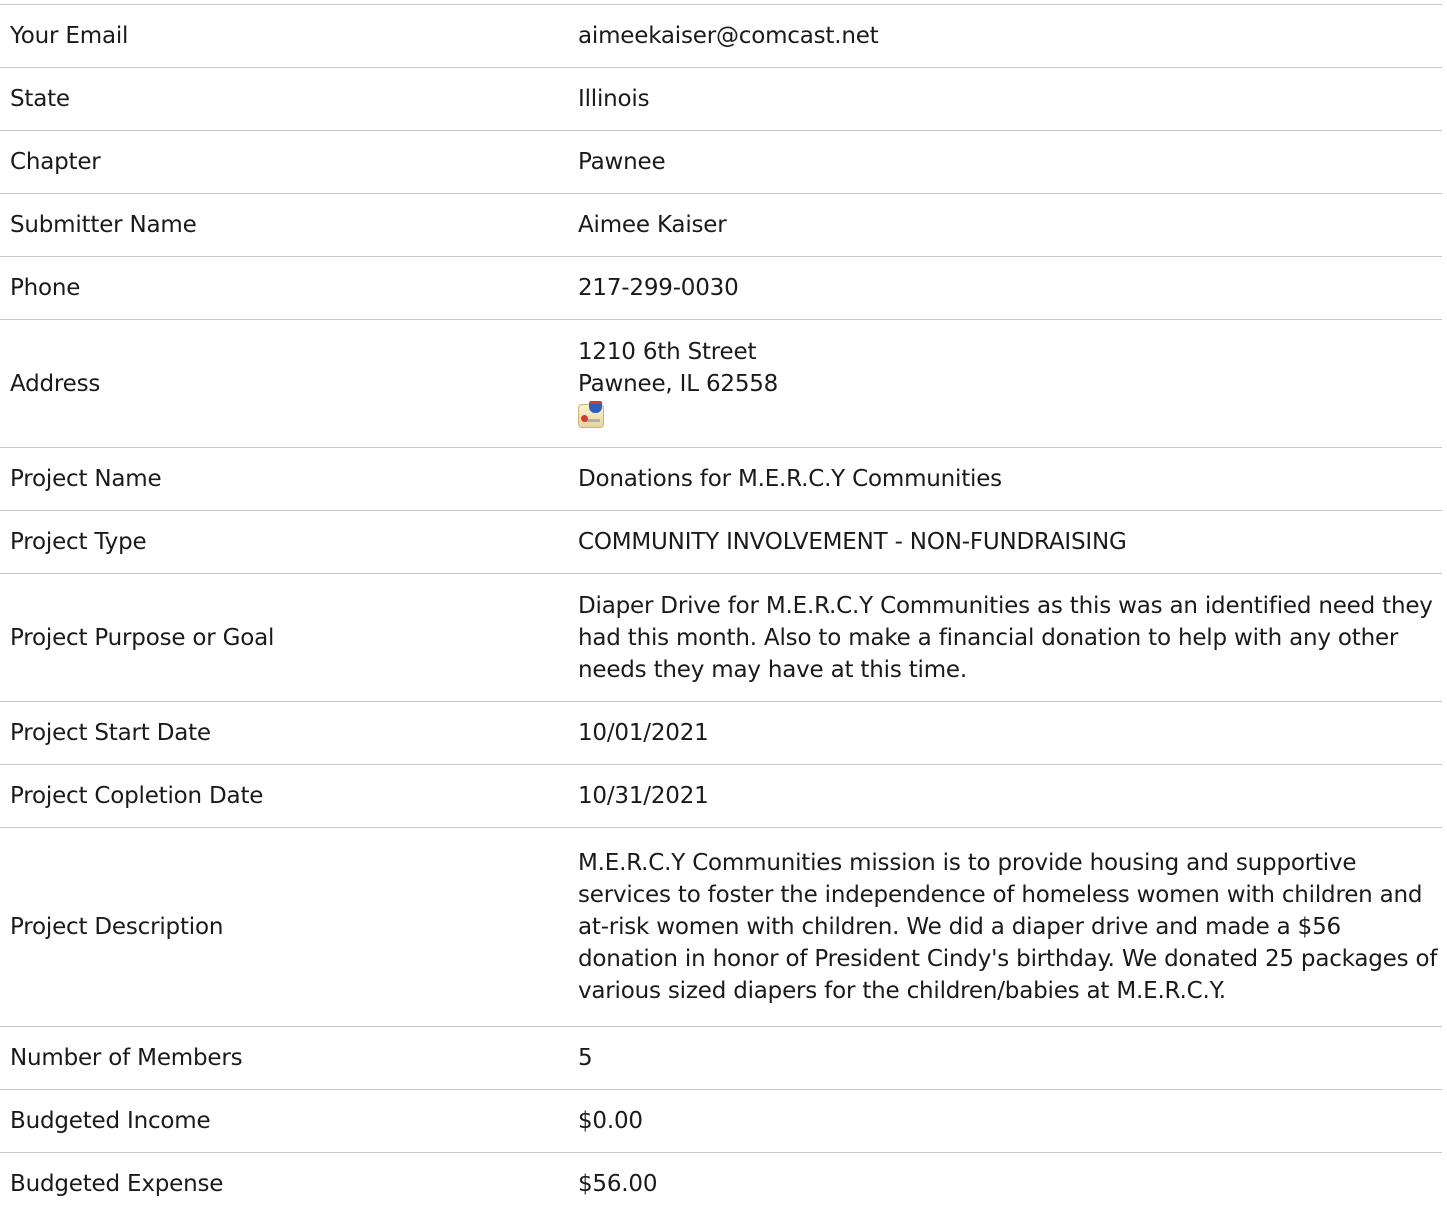 The width and height of the screenshot is (1447, 1228). Describe the element at coordinates (595, 406) in the screenshot. I see `map-icon-shield` at that location.